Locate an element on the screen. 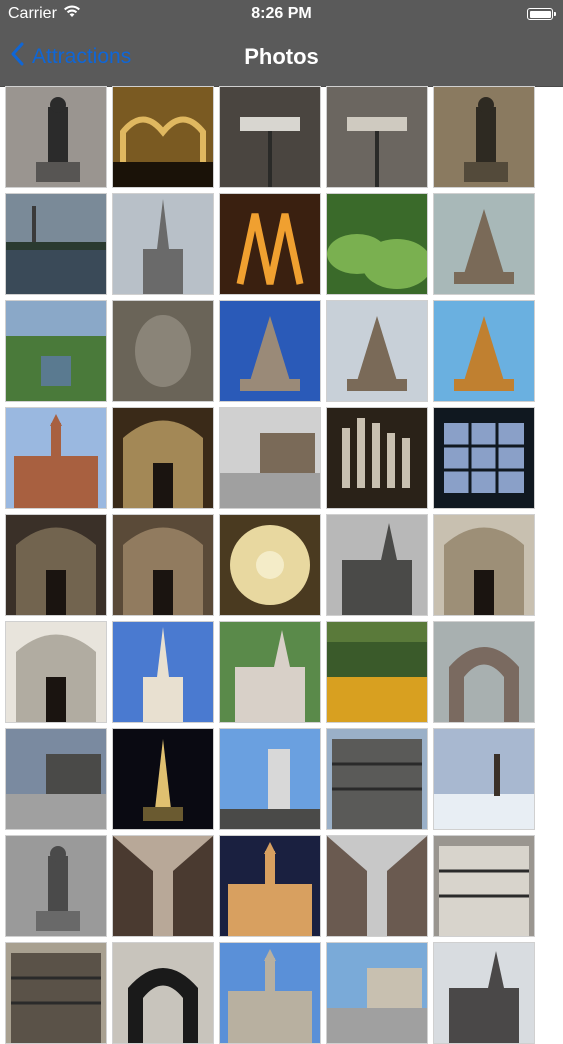 Image resolution: width=563 pixels, height=1044 pixels. photo-thumbnail-fountain-column is located at coordinates (56, 886).